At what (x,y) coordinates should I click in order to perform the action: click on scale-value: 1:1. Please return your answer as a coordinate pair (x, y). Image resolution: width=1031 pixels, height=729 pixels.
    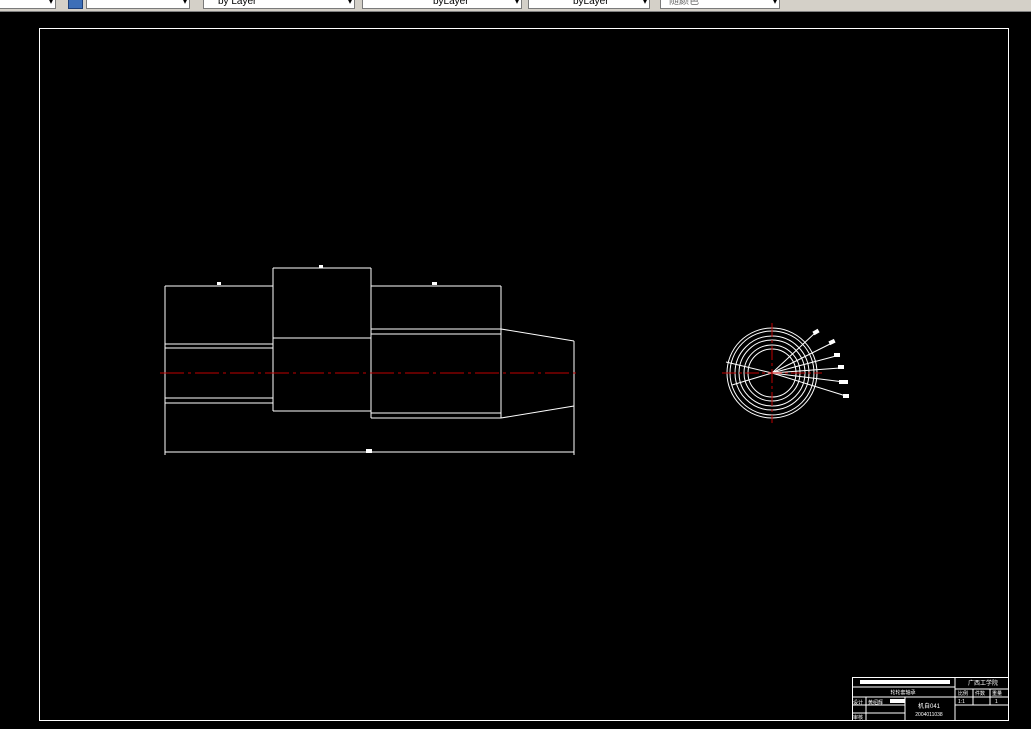
    Looking at the image, I should click on (961, 702).